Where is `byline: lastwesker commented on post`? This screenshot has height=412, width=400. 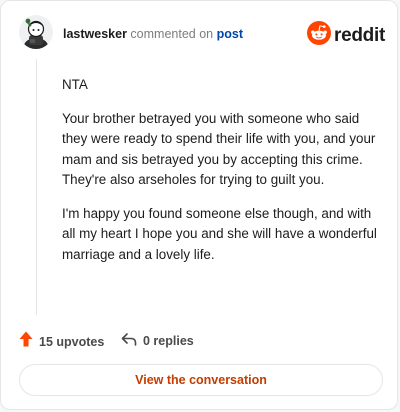
byline: lastwesker commented on post is located at coordinates (153, 34).